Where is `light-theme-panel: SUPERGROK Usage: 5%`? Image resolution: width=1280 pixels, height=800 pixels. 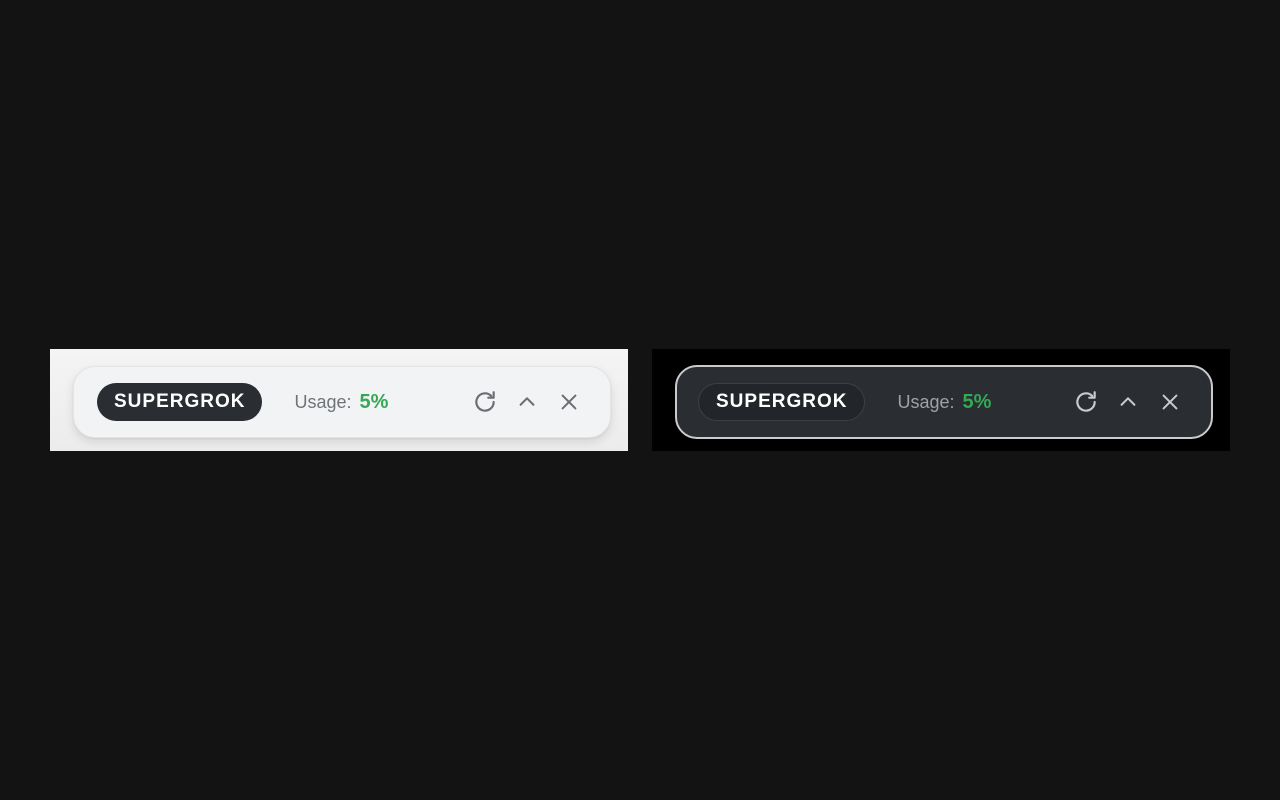
light-theme-panel: SUPERGROK Usage: 5% is located at coordinates (339, 400).